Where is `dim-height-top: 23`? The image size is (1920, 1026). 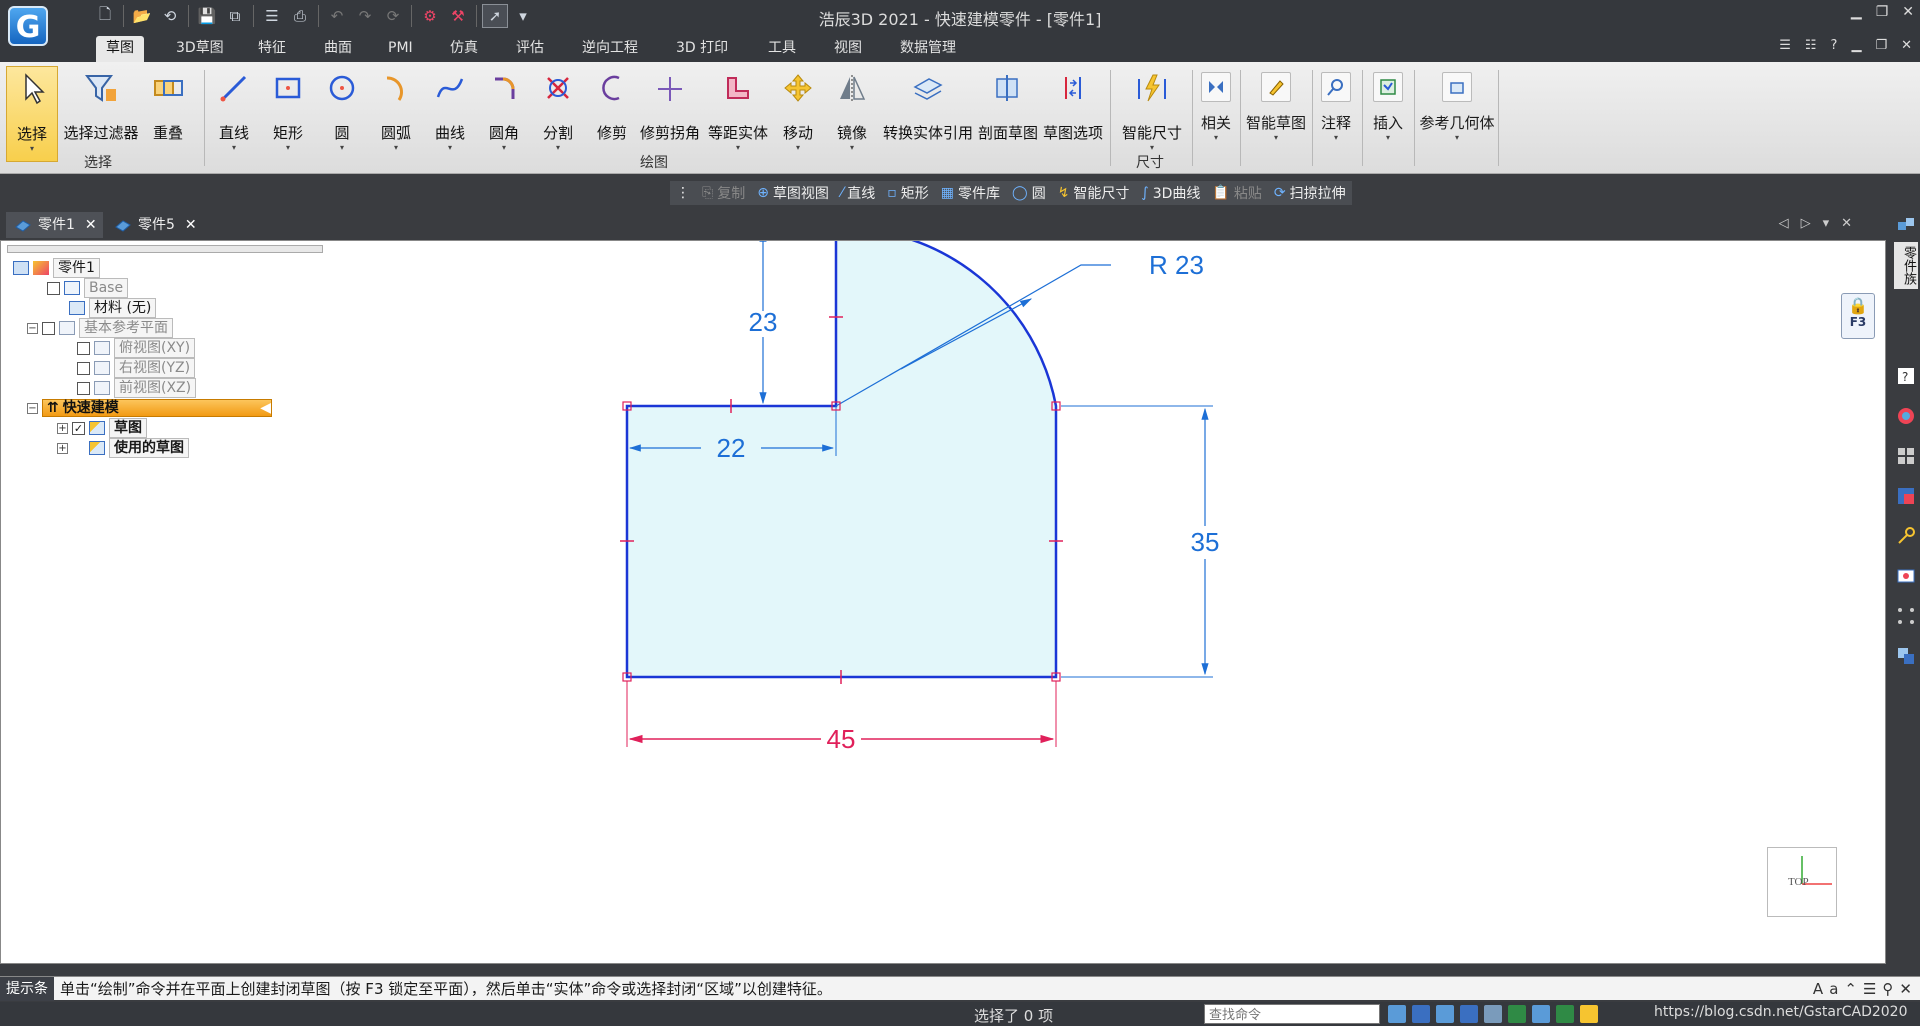 dim-height-top: 23 is located at coordinates (763, 322).